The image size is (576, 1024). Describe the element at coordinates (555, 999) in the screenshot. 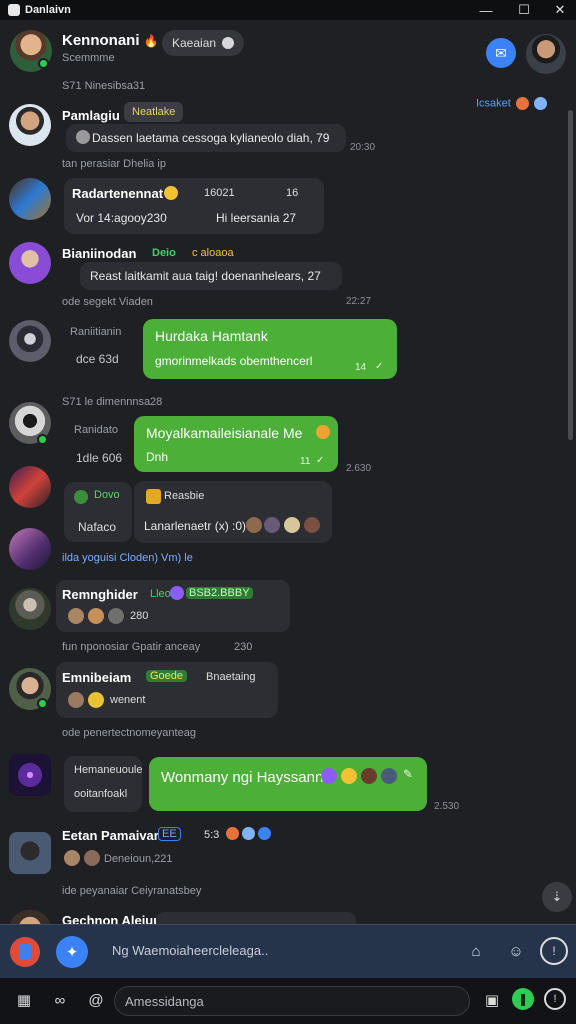

I see `help-icon: !` at that location.